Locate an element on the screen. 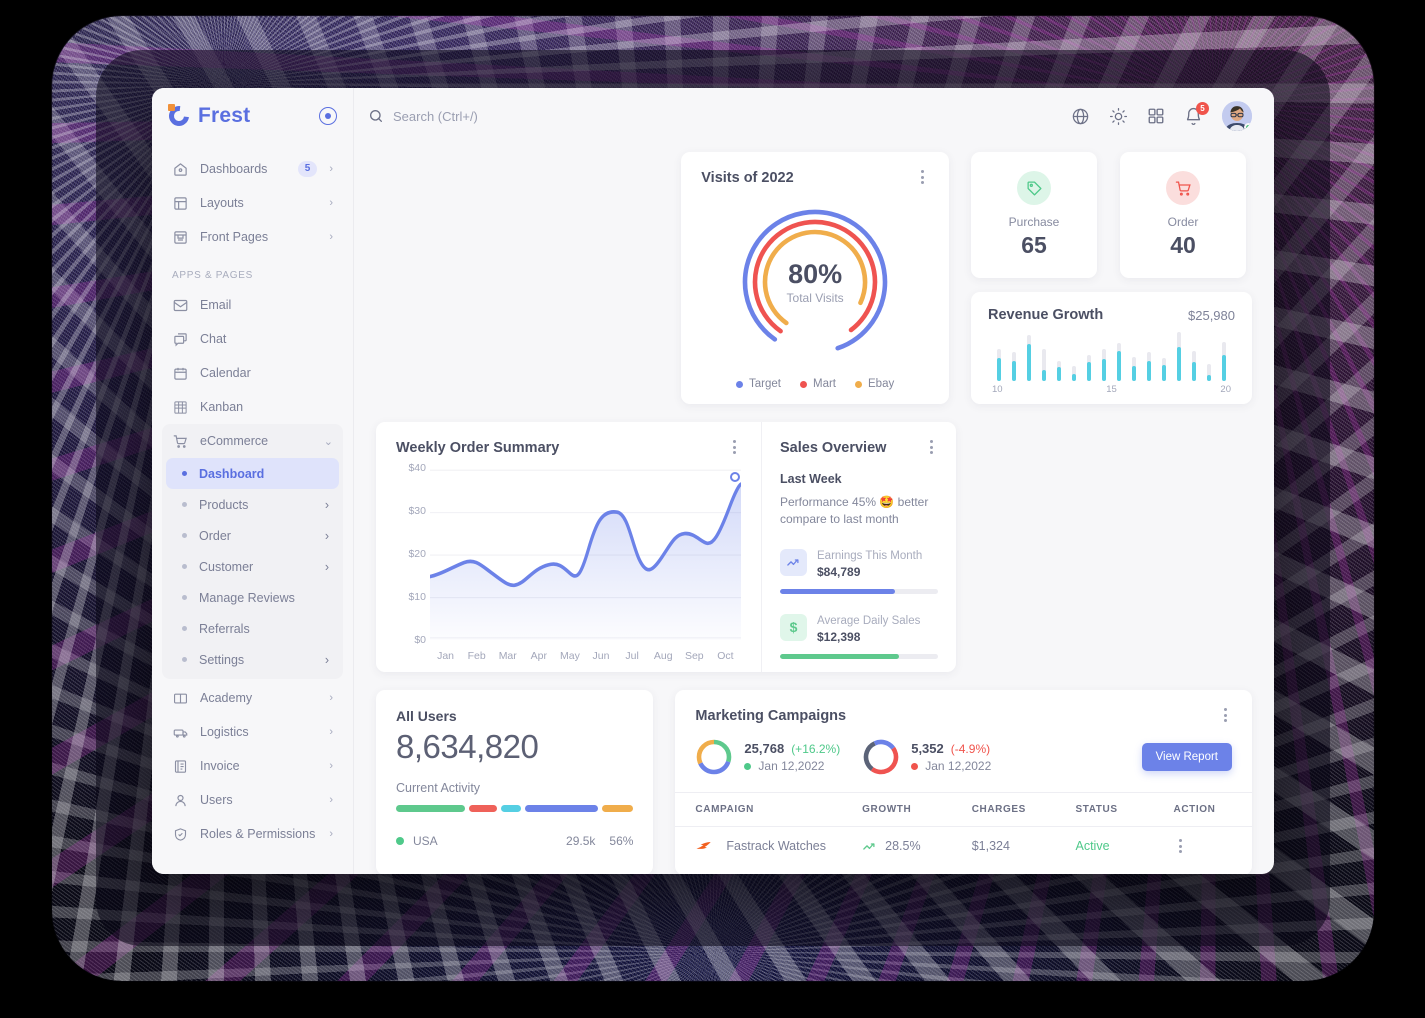 The height and width of the screenshot is (1018, 1425). sidebar-item-label: Front Pages is located at coordinates (234, 237).